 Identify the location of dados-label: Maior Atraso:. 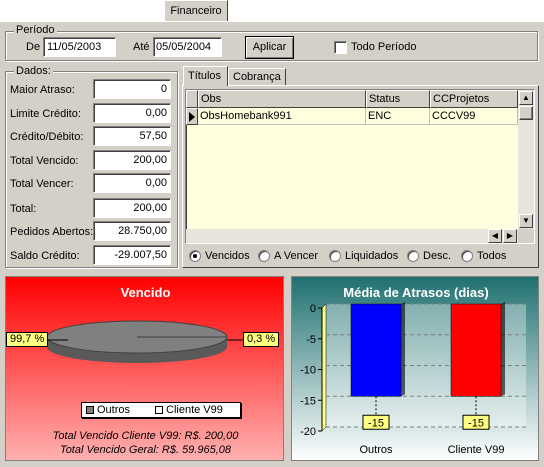
(42, 90).